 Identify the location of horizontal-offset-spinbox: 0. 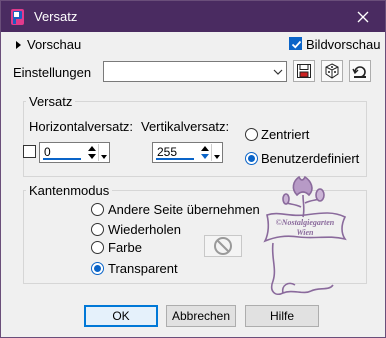
(74, 152).